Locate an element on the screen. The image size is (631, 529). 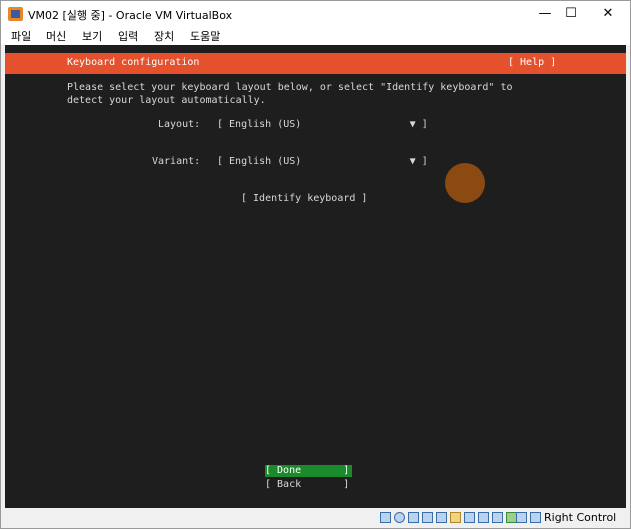
layout-dropdown: [ English (US) ▼ ] is located at coordinates (322, 124).